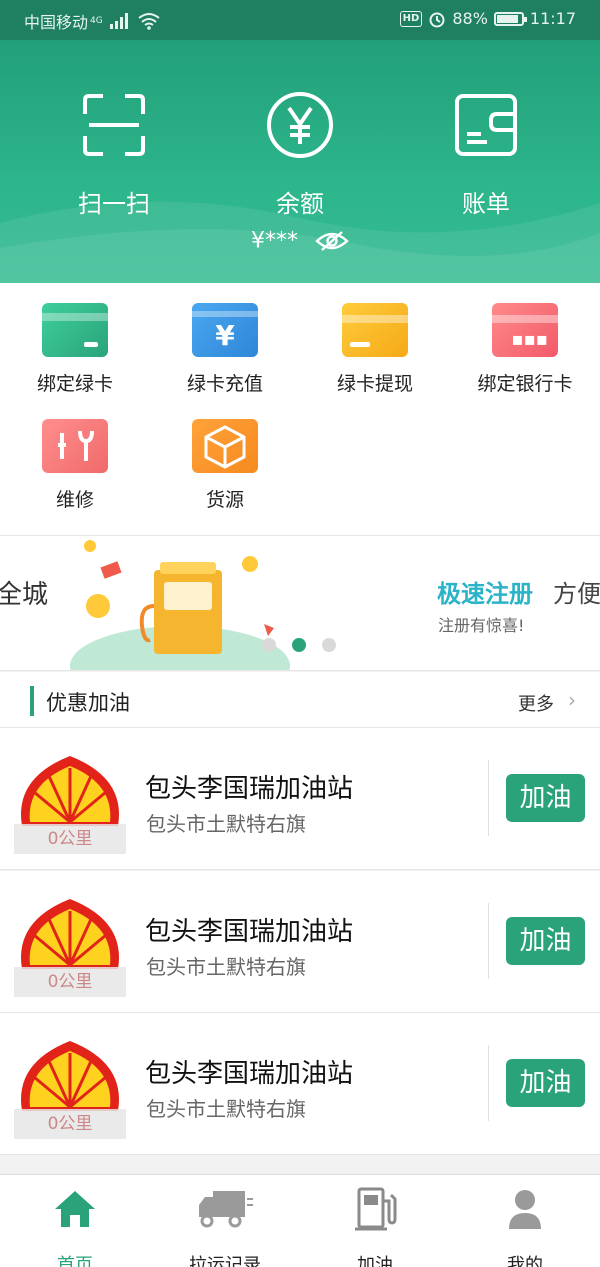 This screenshot has height=1267, width=600. What do you see at coordinates (486, 204) in the screenshot?
I see `bill-label: 账单` at bounding box center [486, 204].